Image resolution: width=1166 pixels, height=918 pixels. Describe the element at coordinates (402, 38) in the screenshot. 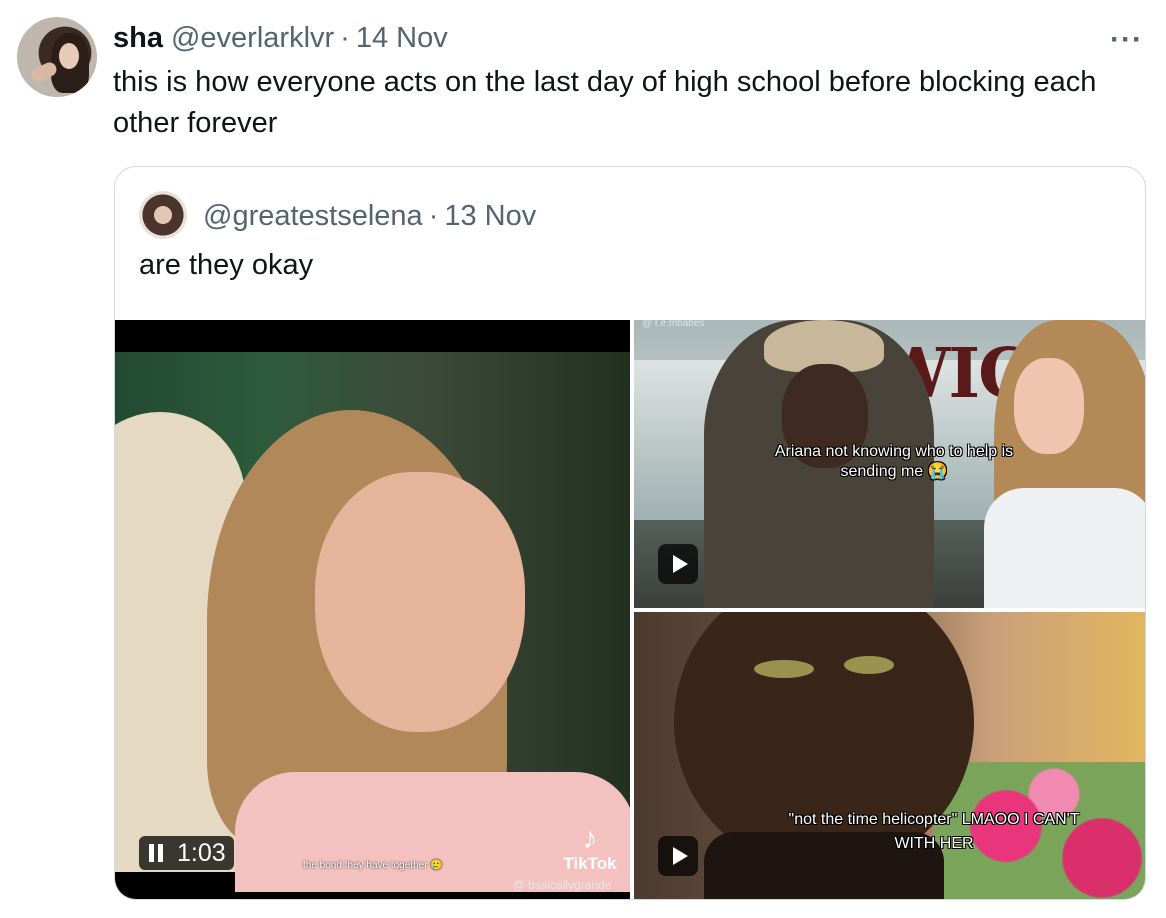

I see `tweet-date: 14 Nov` at that location.